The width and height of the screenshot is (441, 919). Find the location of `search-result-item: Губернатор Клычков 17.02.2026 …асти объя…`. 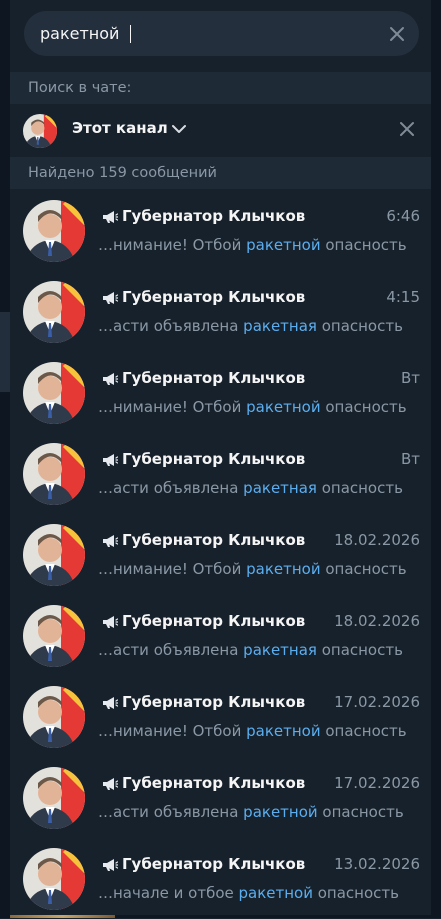

search-result-item: Губернатор Клычков 17.02.2026 …асти объя… is located at coordinates (220, 797).